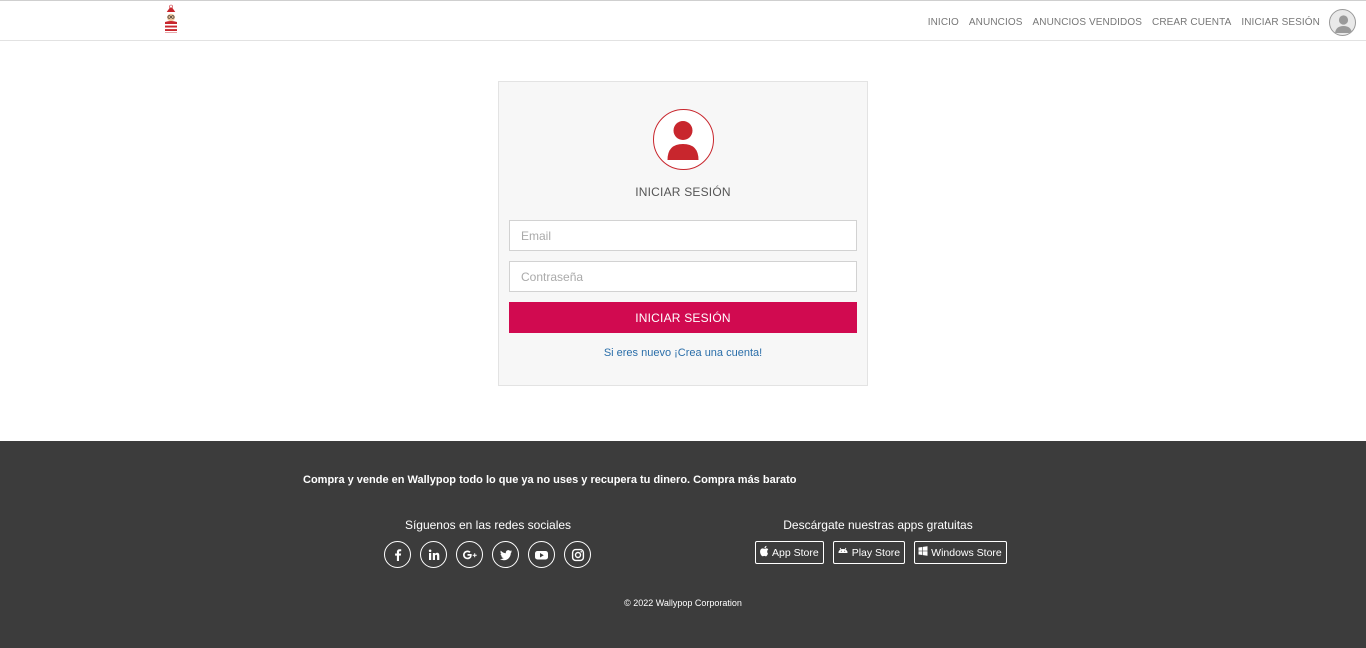  I want to click on linkedin-icon, so click(433, 554).